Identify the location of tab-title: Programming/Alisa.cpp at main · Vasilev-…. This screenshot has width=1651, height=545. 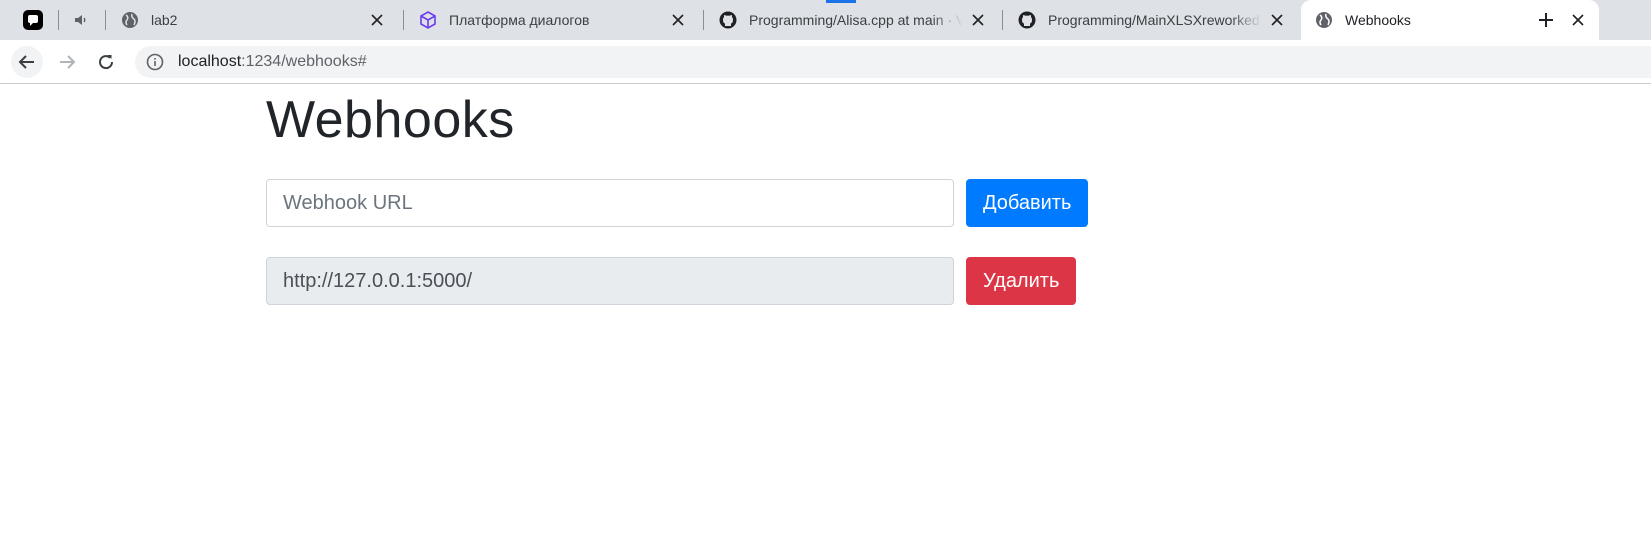
(856, 20).